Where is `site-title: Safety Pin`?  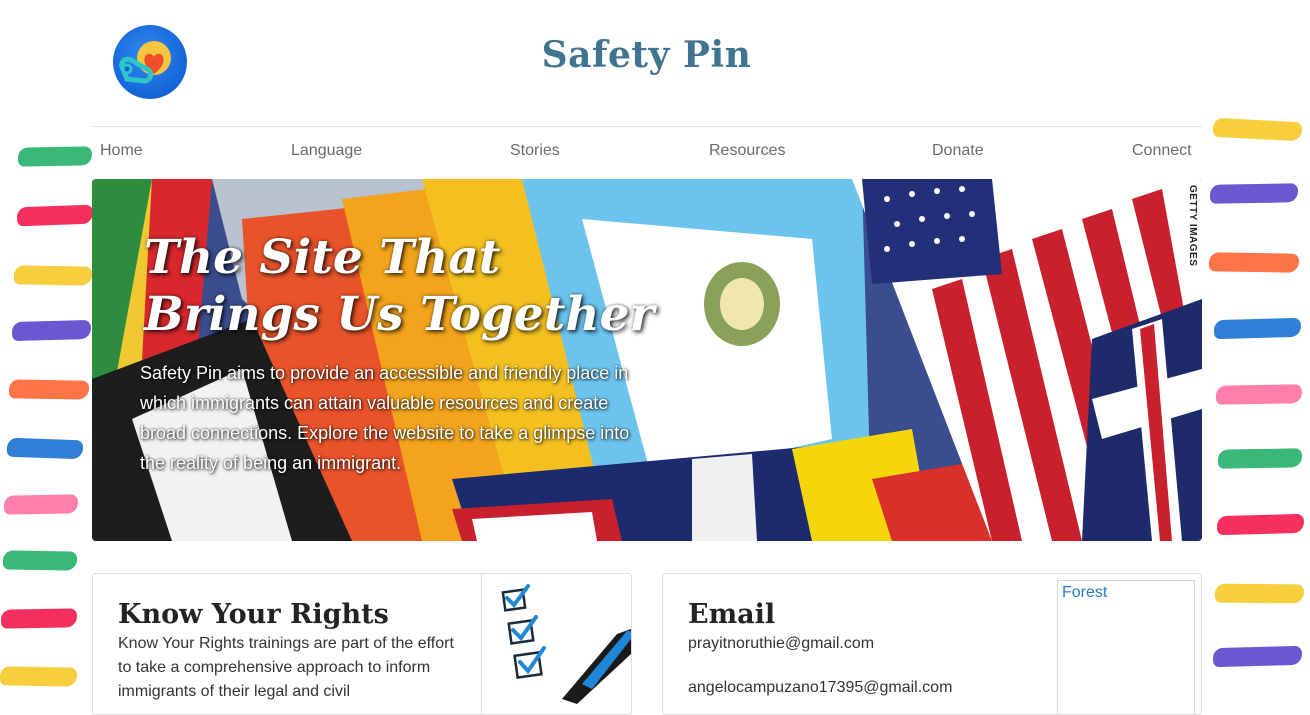
site-title: Safety Pin is located at coordinates (646, 55).